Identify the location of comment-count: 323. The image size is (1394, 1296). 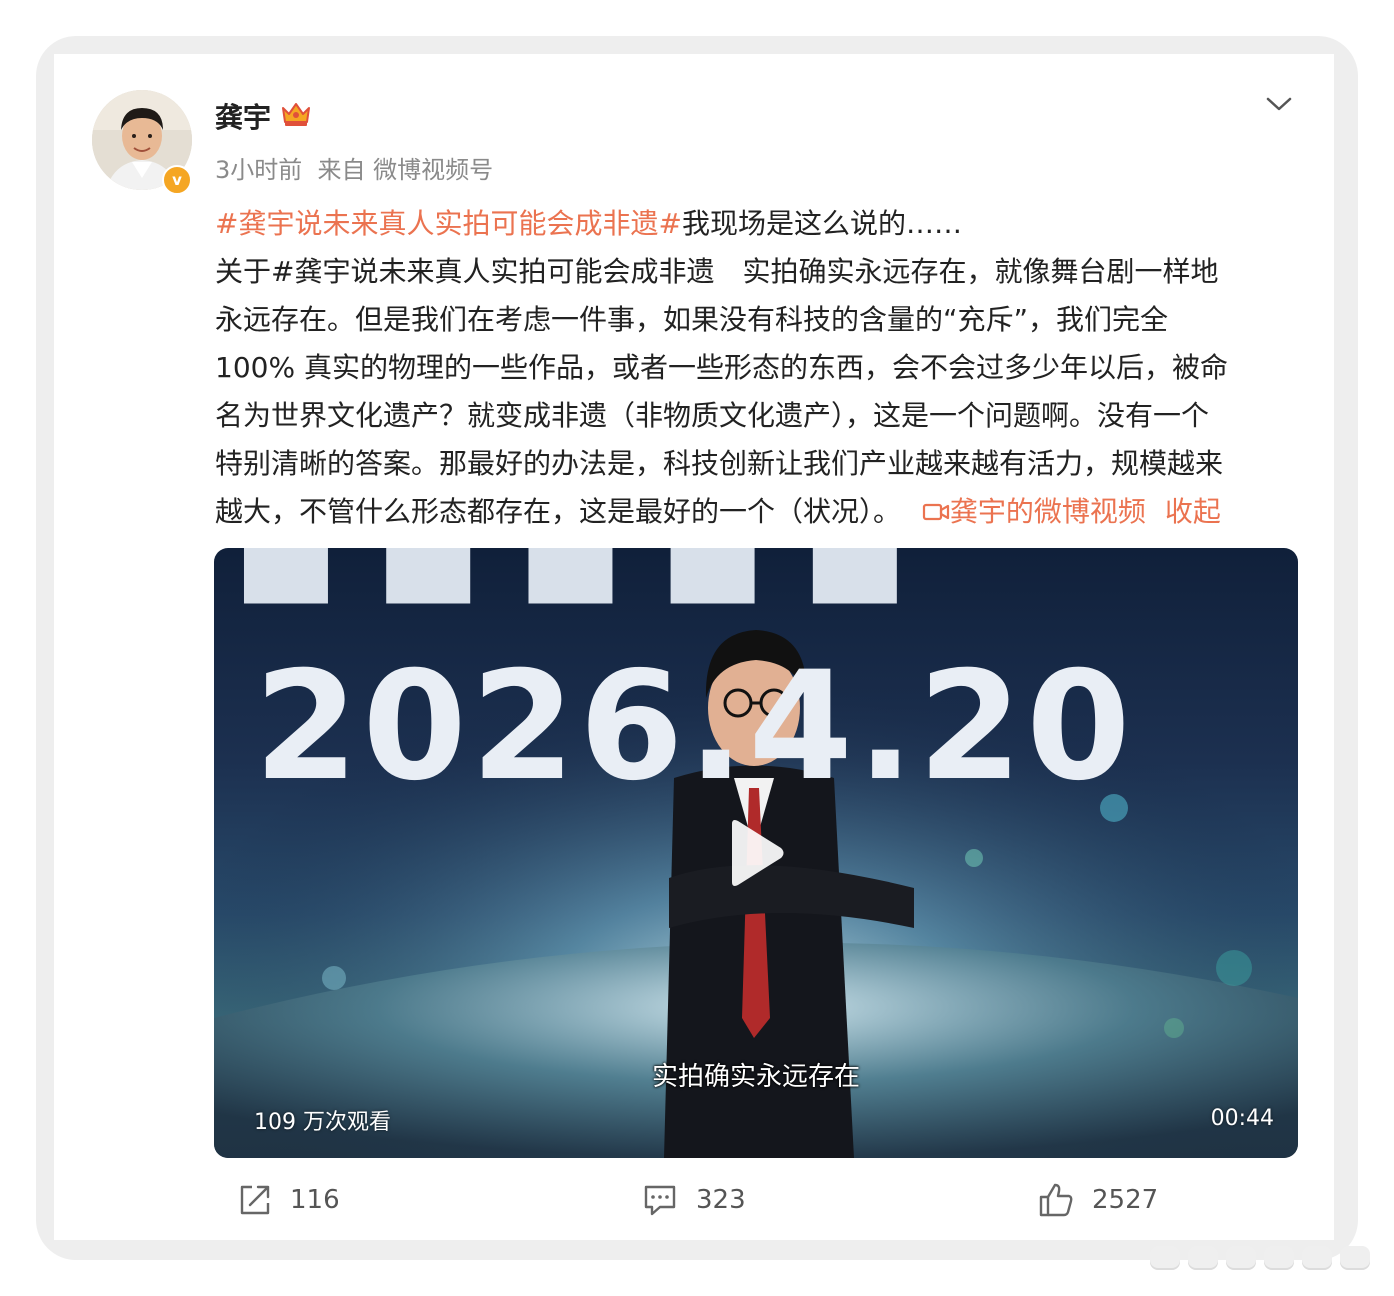
(721, 1200).